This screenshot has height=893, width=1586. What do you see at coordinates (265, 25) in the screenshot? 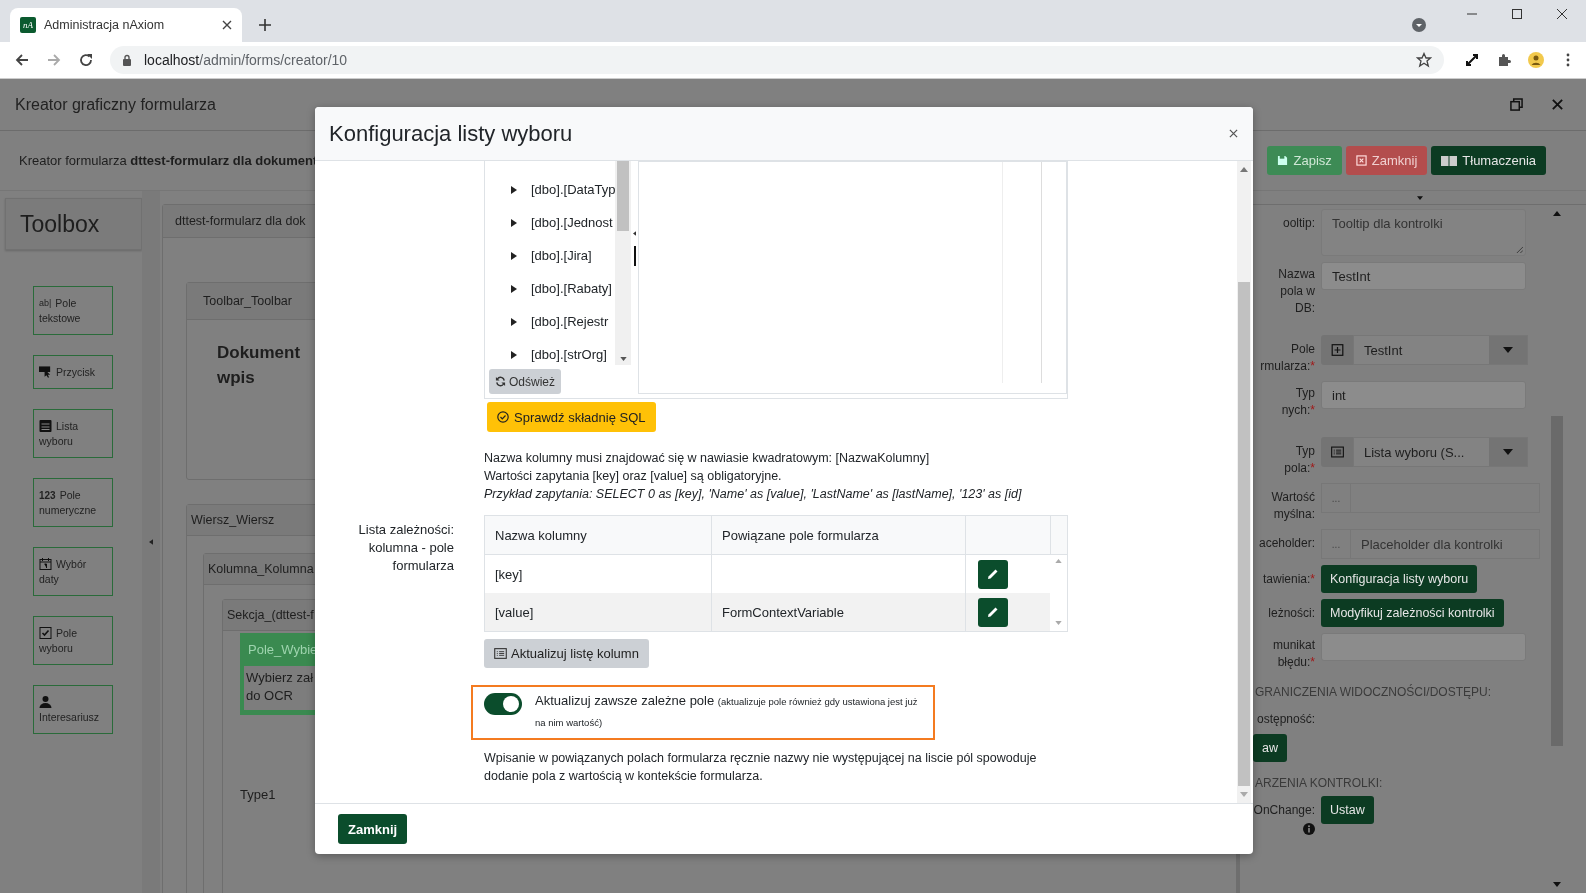
I see `new-tab-icon` at bounding box center [265, 25].